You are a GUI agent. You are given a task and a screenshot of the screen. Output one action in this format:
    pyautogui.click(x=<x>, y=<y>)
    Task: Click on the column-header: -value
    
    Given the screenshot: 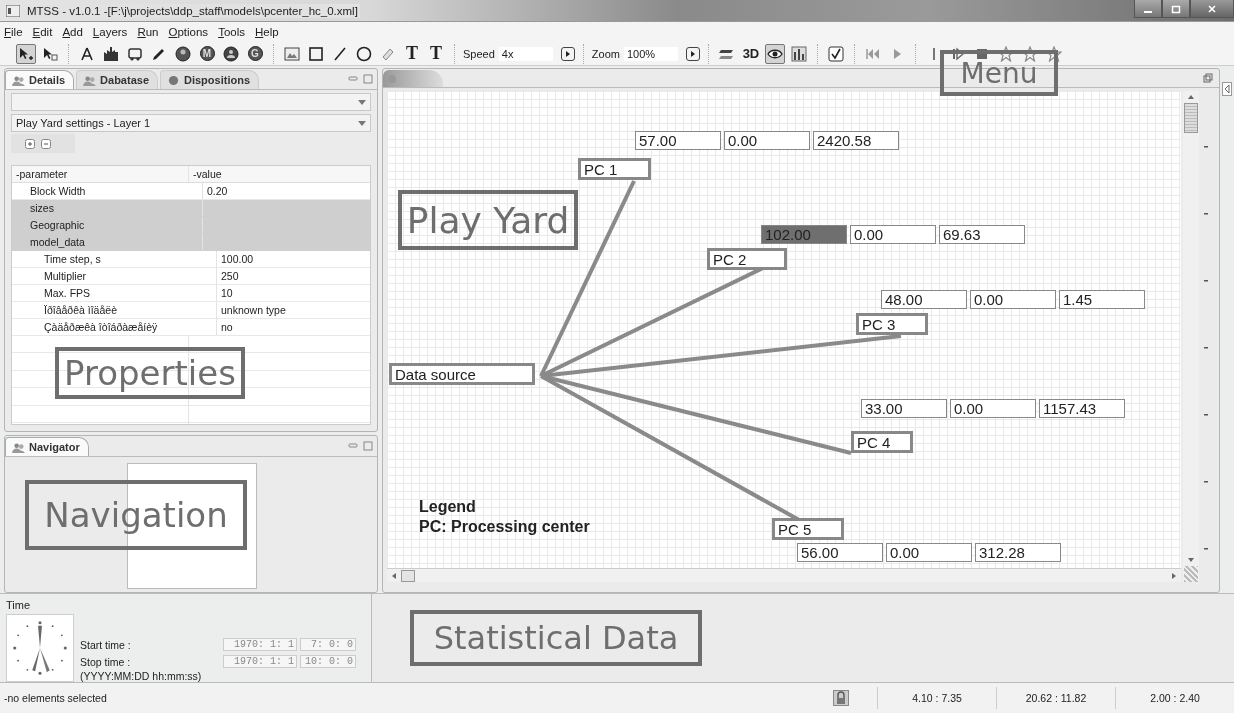 What is the action you would take?
    pyautogui.click(x=205, y=174)
    